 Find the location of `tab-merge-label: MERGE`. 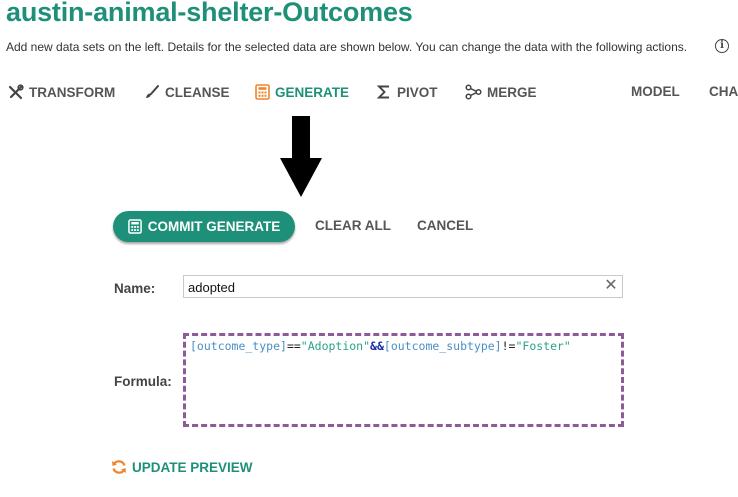

tab-merge-label: MERGE is located at coordinates (512, 92).